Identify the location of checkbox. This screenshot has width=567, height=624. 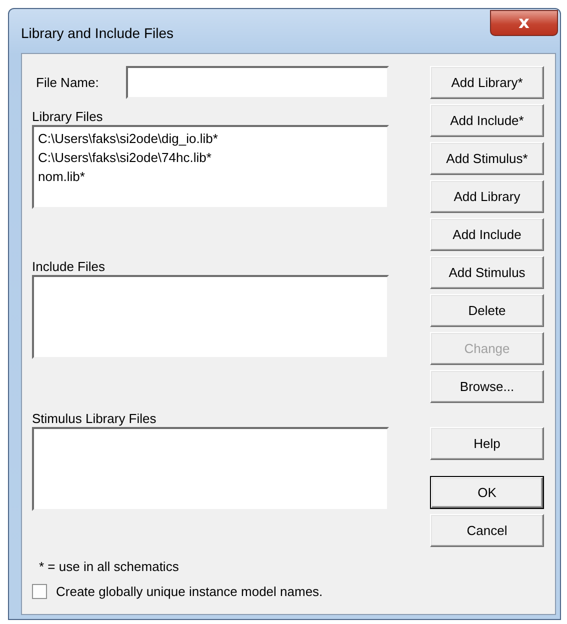
(39, 591).